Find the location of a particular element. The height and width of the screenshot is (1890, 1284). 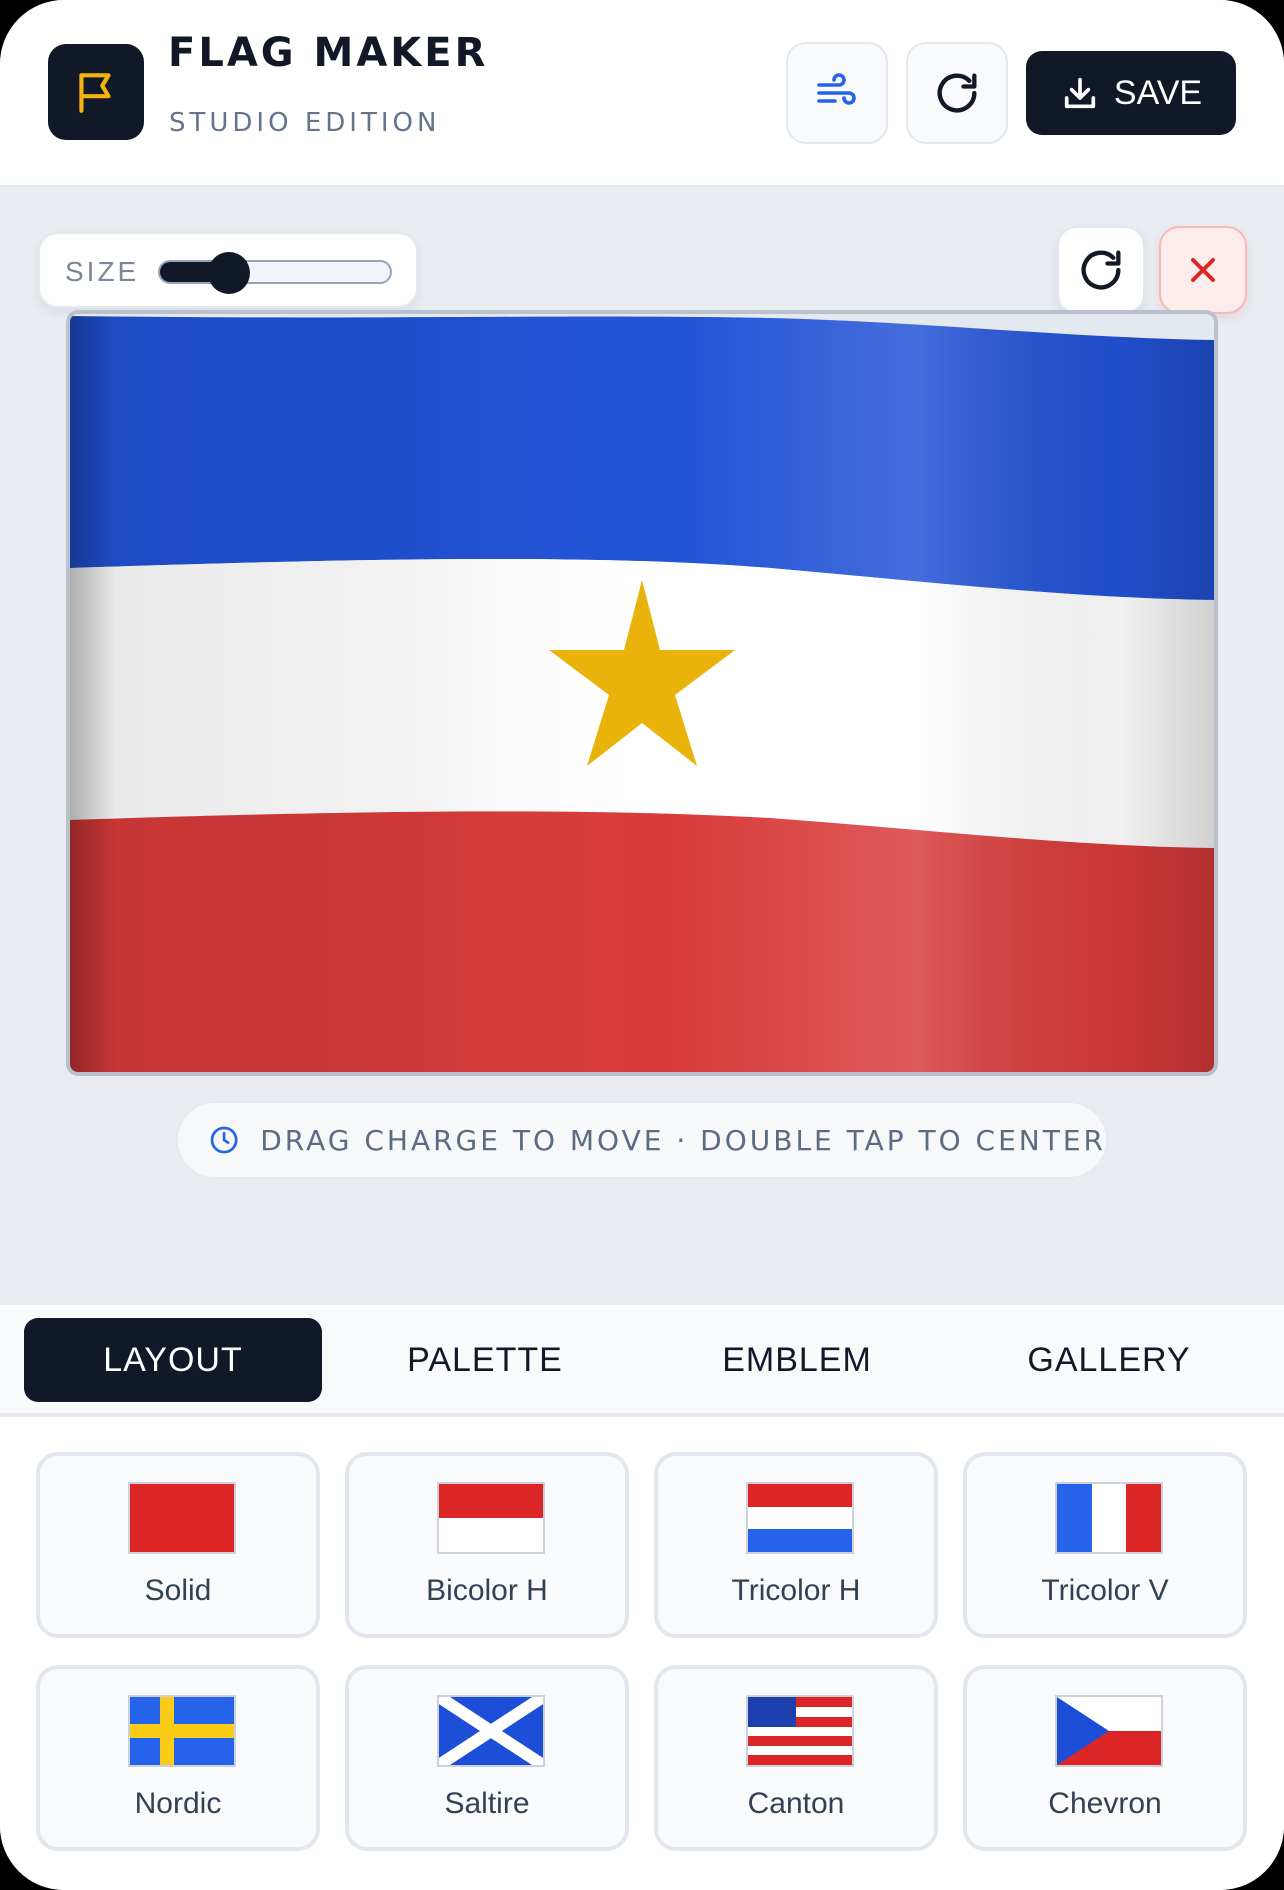

layout-option-saltire: Saltire is located at coordinates (487, 1758).